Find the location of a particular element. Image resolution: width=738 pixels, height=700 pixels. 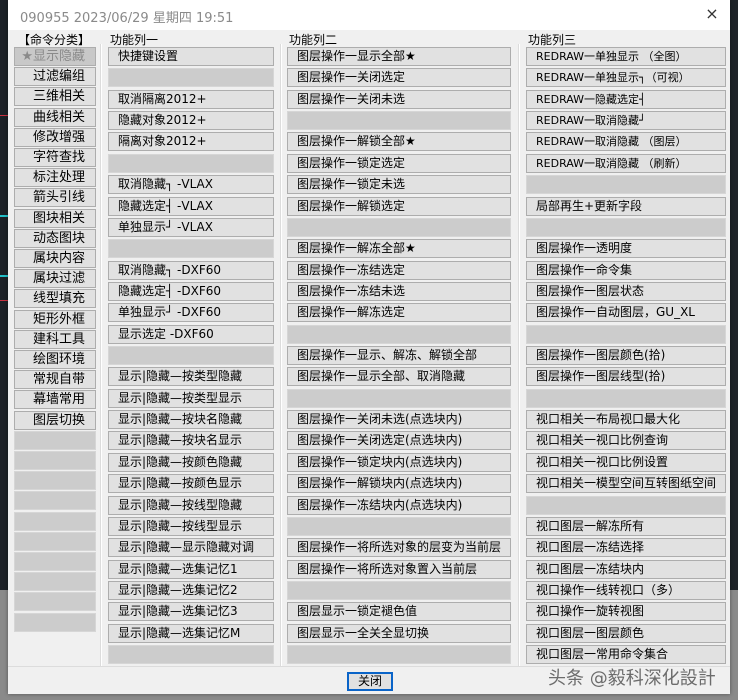

command-button: 视口图层一图层颜色 is located at coordinates (626, 633).